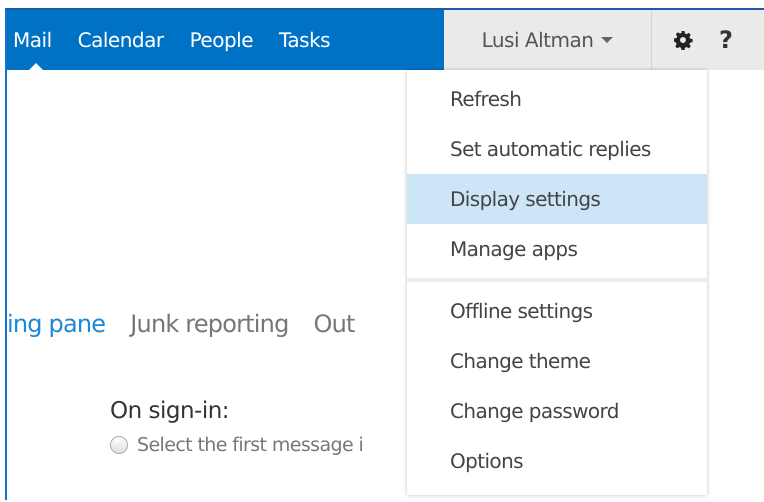  Describe the element at coordinates (39, 40) in the screenshot. I see `nav-tab: Mail` at that location.